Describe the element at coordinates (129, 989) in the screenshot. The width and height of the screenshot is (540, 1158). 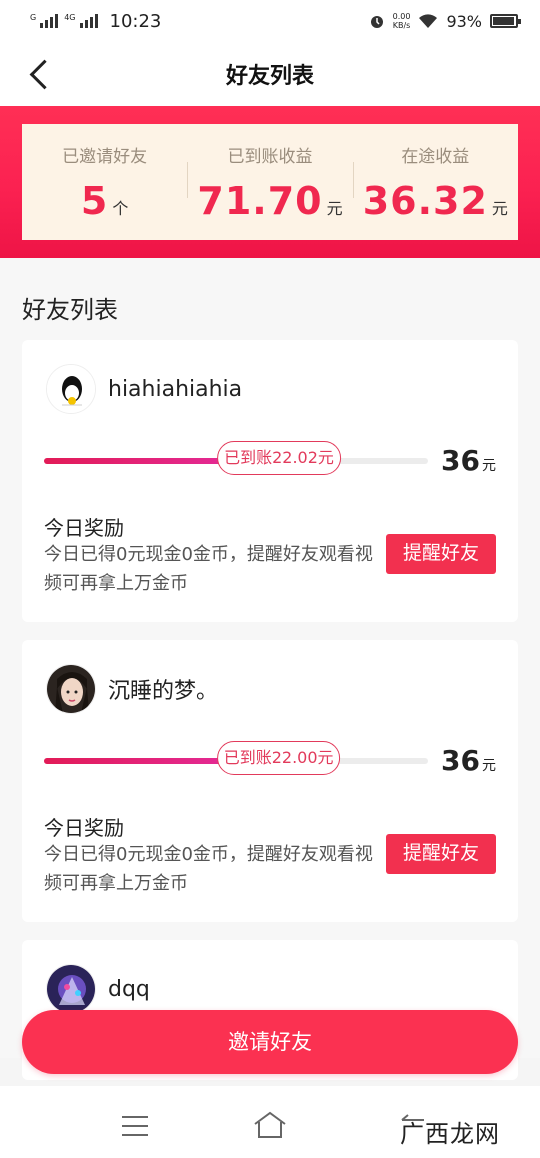
I see `friend-name: dqq` at that location.